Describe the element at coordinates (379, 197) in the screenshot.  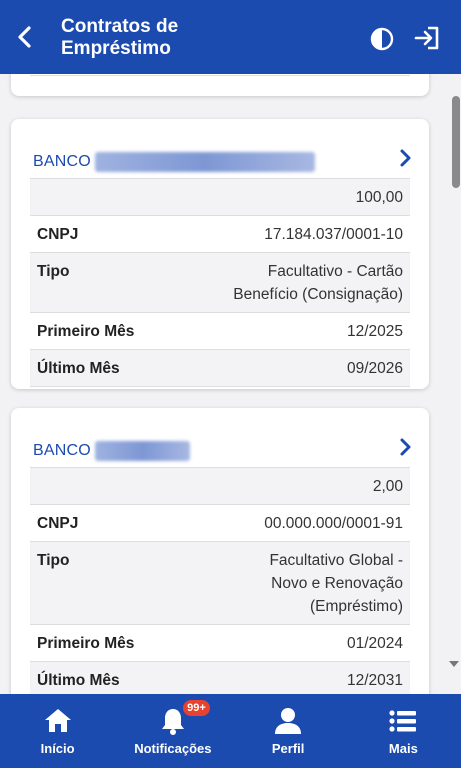
I see `contract-value: 100,00` at that location.